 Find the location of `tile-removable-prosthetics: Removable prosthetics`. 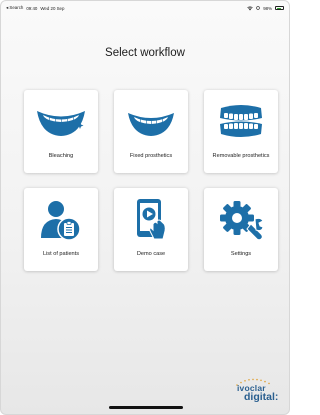

tile-removable-prosthetics: Removable prosthetics is located at coordinates (241, 131).